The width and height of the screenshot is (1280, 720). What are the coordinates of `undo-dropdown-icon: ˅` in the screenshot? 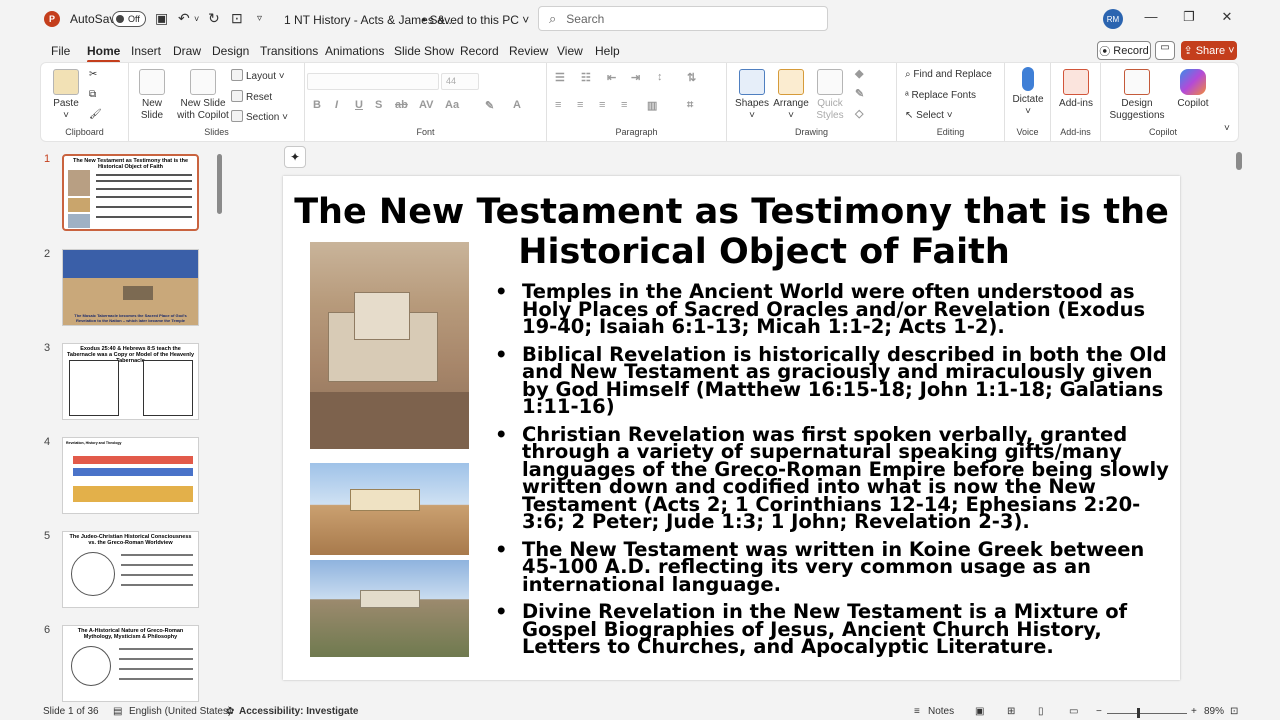 It's located at (196, 19).